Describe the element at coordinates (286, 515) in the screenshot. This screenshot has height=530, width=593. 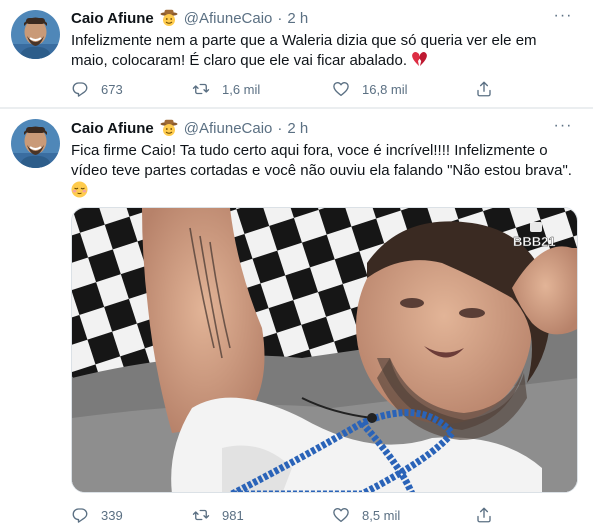
I see `tweet-actions: 339 981 8,5 mil` at that location.